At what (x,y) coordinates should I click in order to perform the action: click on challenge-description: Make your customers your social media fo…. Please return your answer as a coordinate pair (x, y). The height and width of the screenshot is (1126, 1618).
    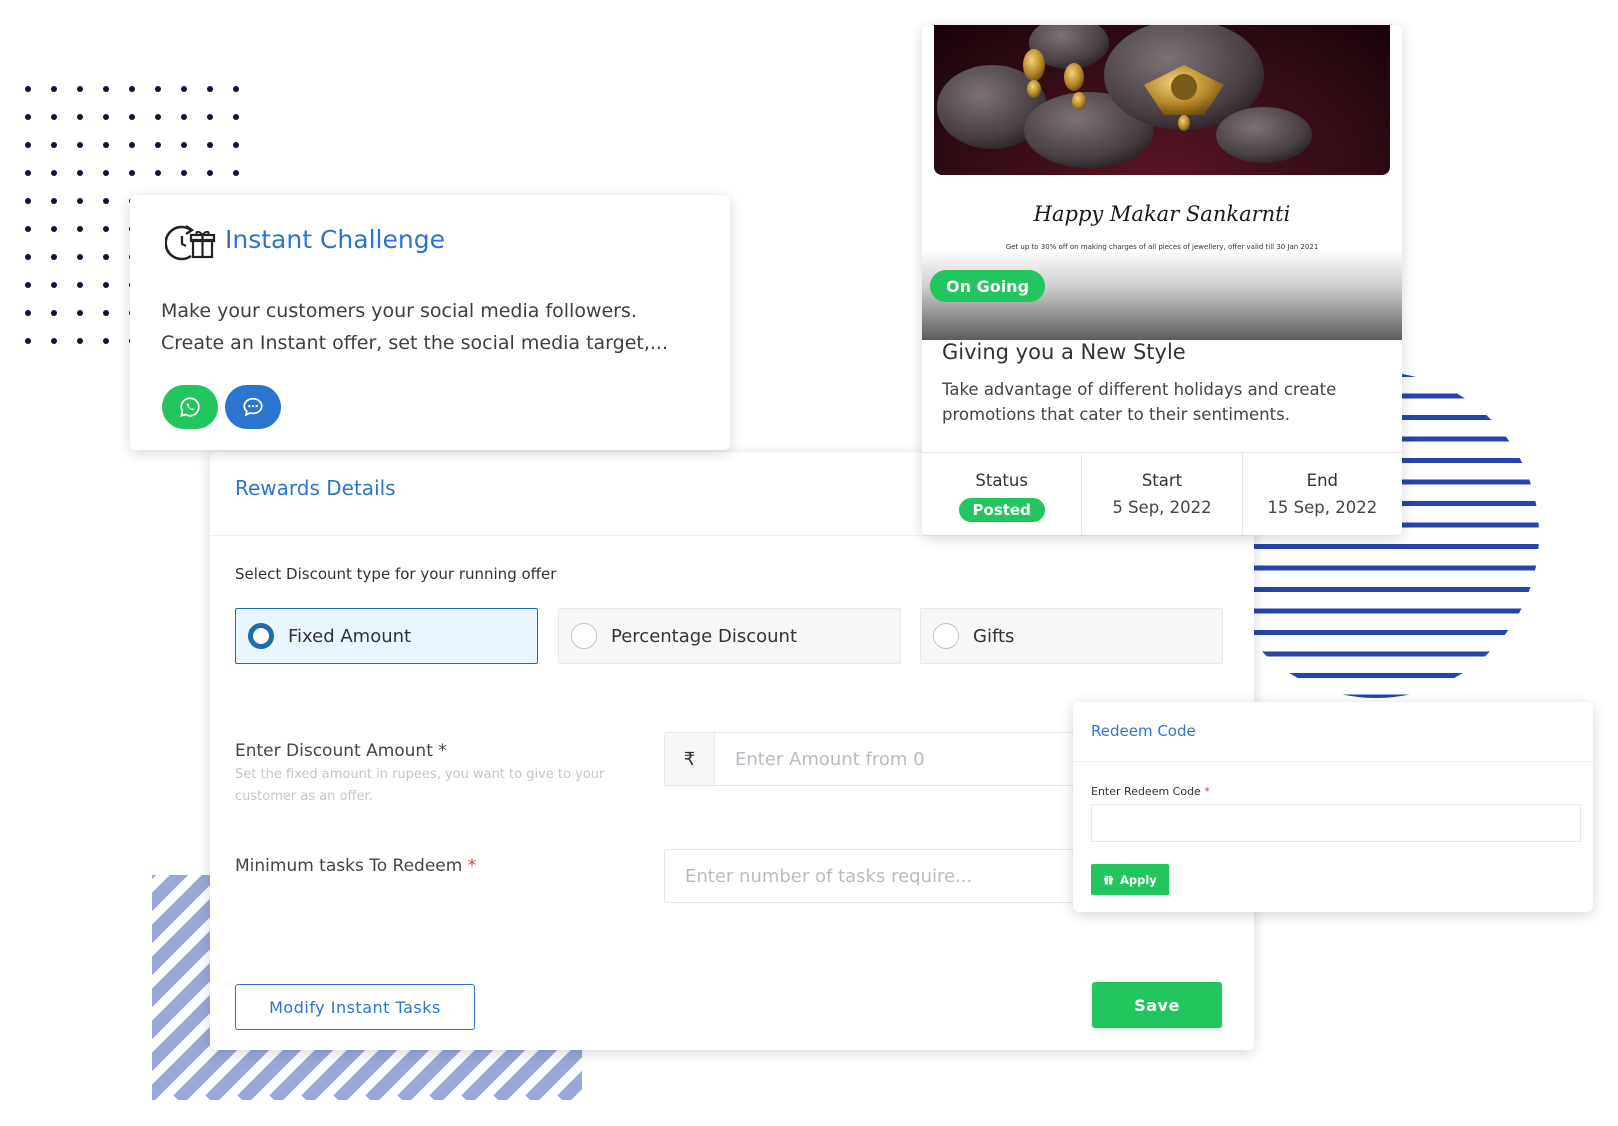
    Looking at the image, I should click on (415, 327).